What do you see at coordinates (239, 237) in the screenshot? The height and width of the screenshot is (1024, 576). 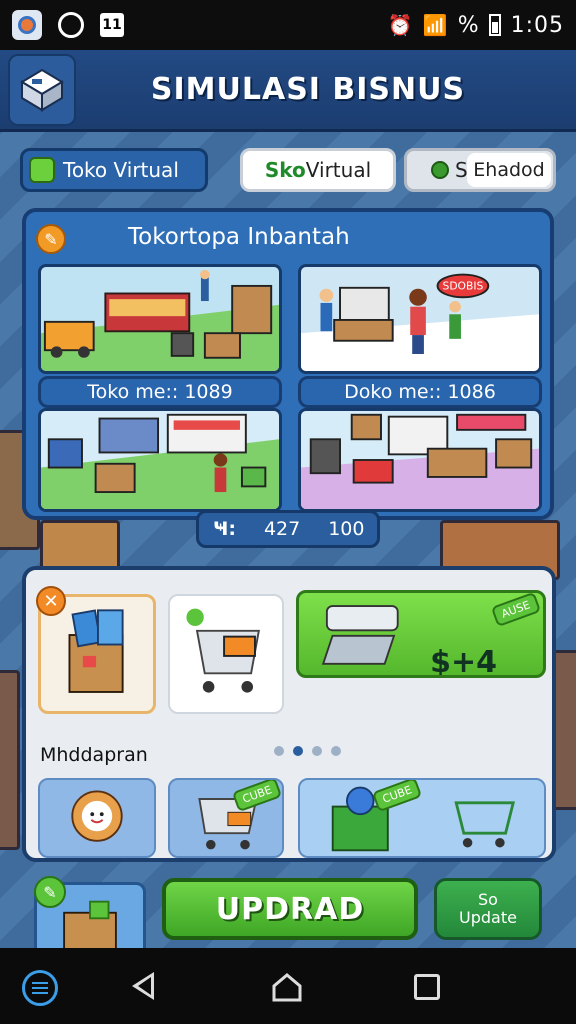 I see `panel-title: Tokortopa Inbantah` at bounding box center [239, 237].